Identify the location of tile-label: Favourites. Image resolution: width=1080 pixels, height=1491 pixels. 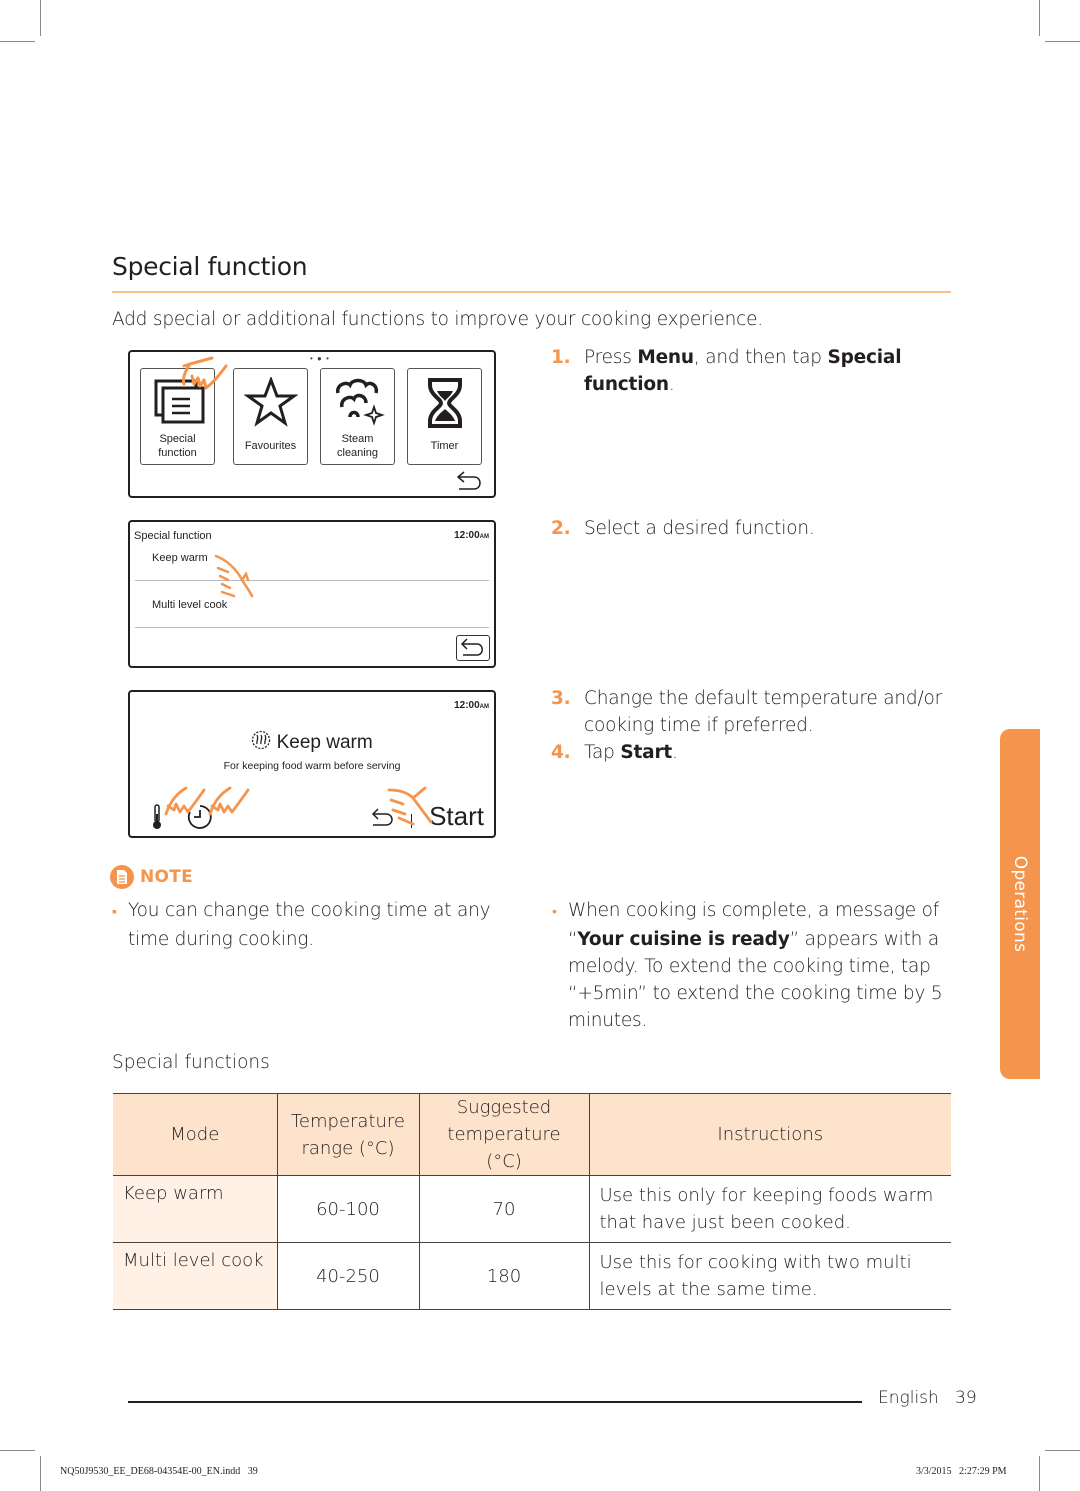
(270, 446).